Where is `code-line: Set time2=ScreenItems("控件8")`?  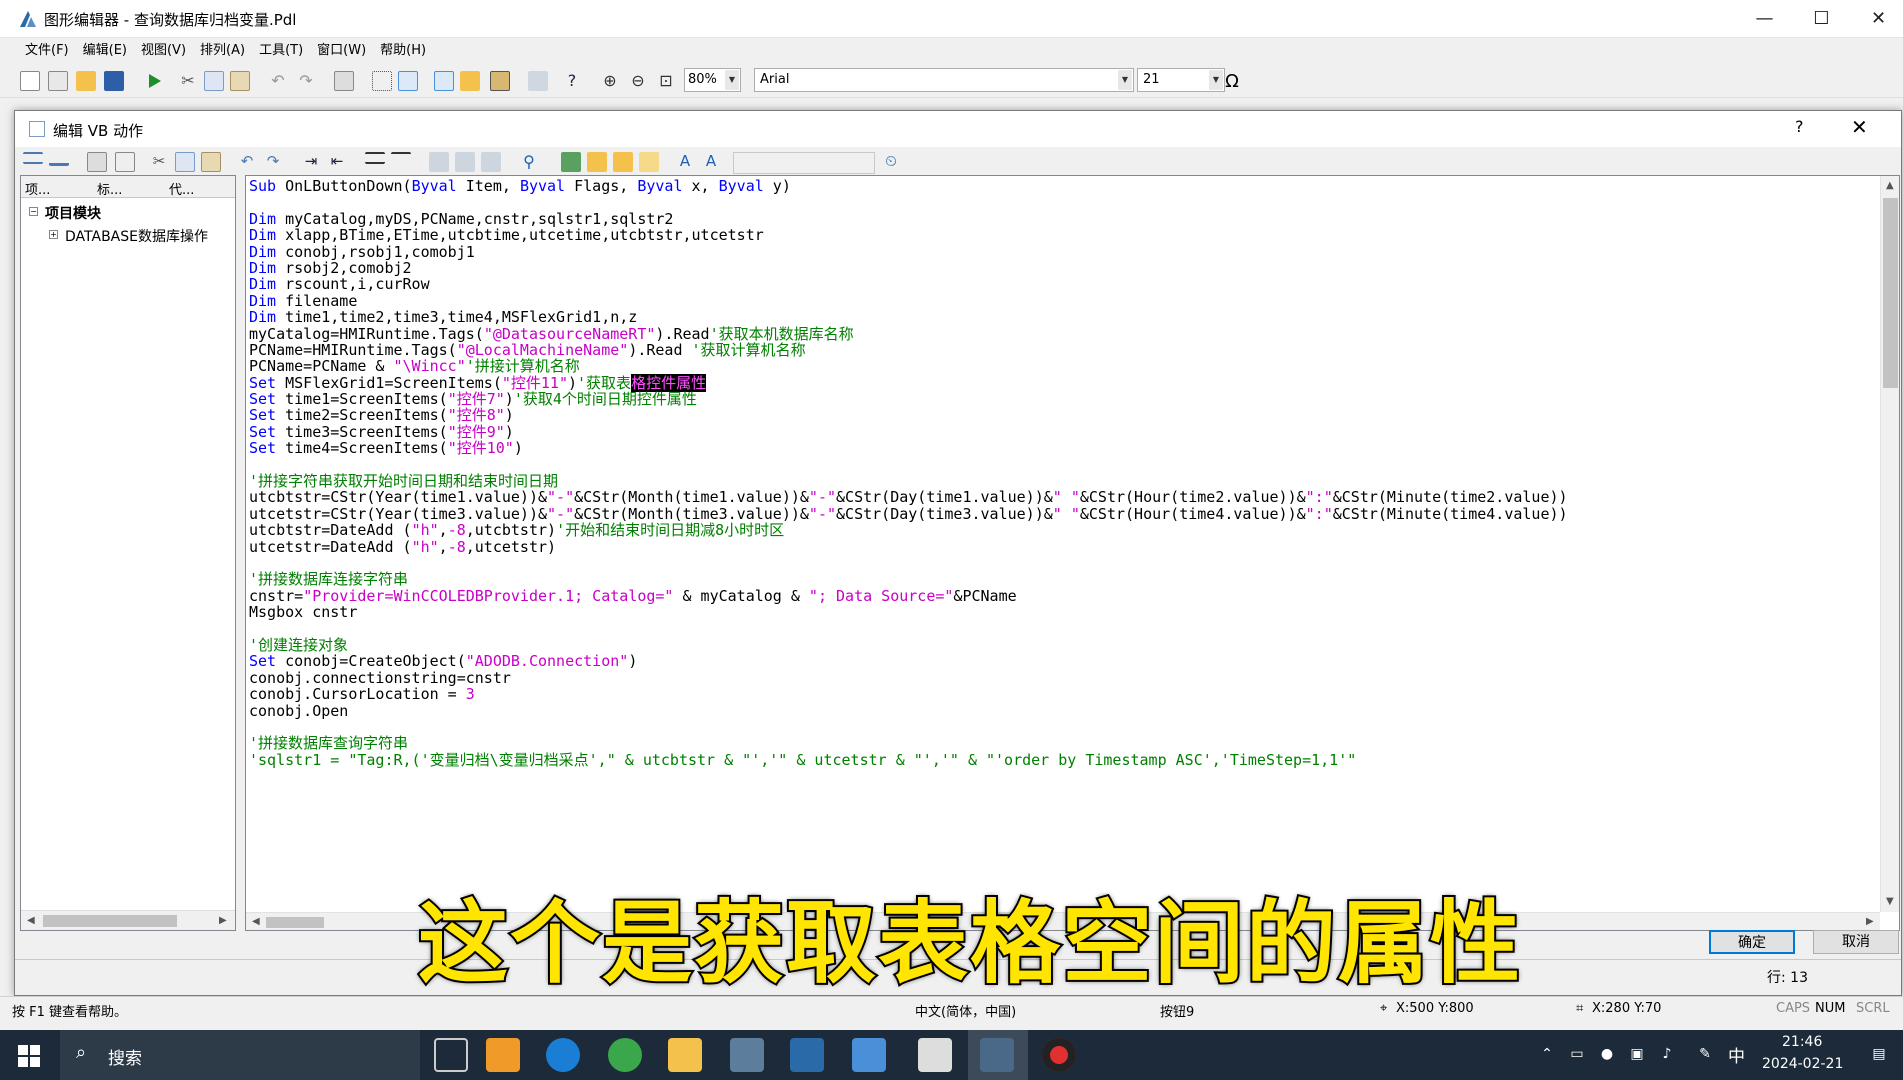
code-line: Set time2=ScreenItems("控件8") is located at coordinates (908, 415).